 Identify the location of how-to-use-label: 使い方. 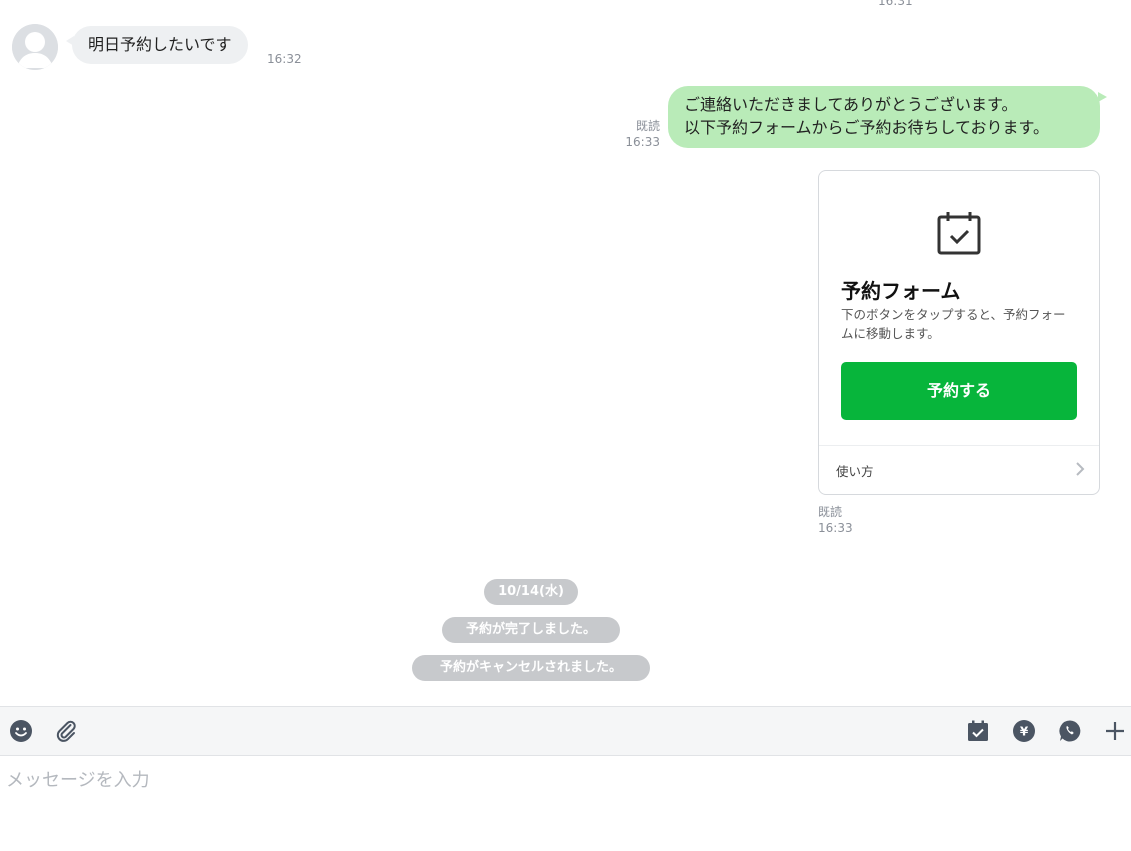
(855, 471).